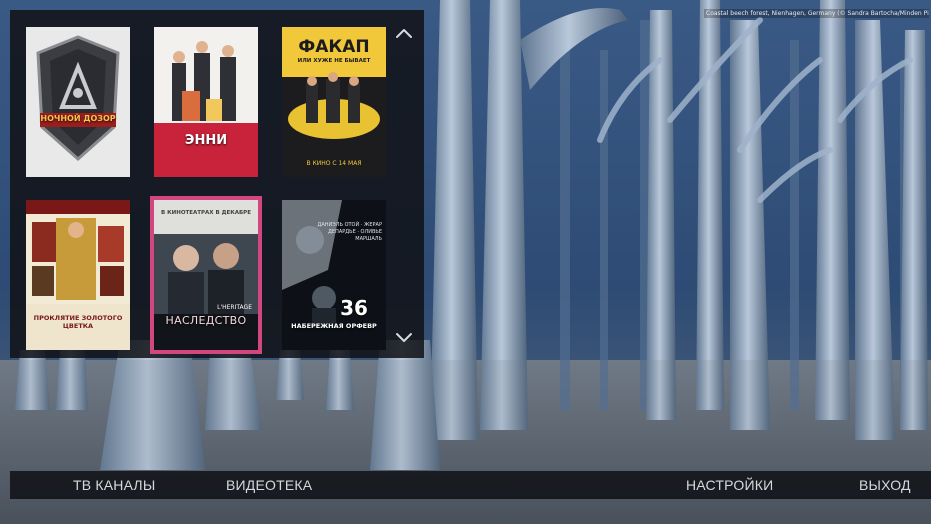 This screenshot has height=524, width=931. What do you see at coordinates (78, 118) in the screenshot?
I see `poster-title: НОЧНОЙ ДОЗОР` at bounding box center [78, 118].